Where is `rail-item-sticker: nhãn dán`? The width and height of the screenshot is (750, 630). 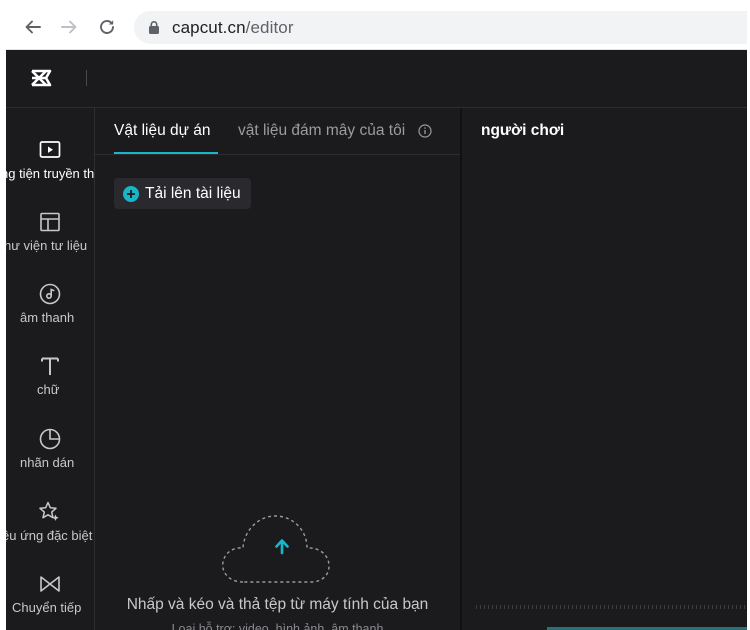 rail-item-sticker: nhãn dán is located at coordinates (50, 460).